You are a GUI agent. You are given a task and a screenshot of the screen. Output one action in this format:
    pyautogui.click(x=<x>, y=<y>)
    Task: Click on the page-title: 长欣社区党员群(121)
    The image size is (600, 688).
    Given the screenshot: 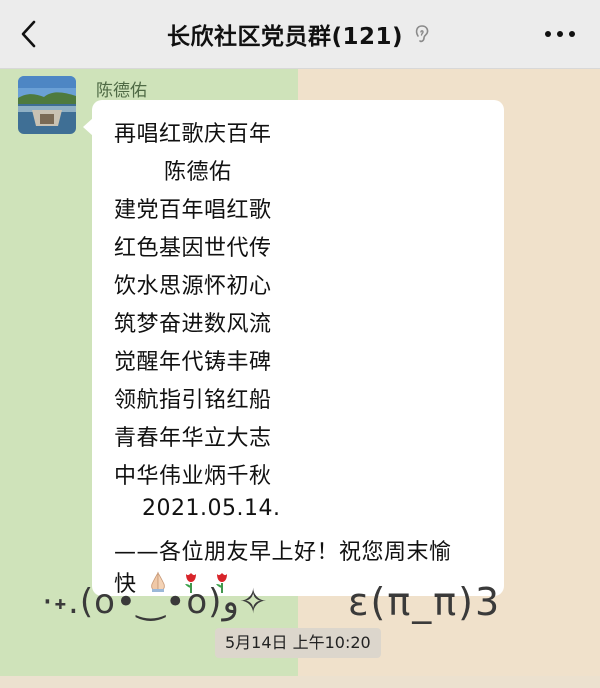 What is the action you would take?
    pyautogui.click(x=285, y=37)
    